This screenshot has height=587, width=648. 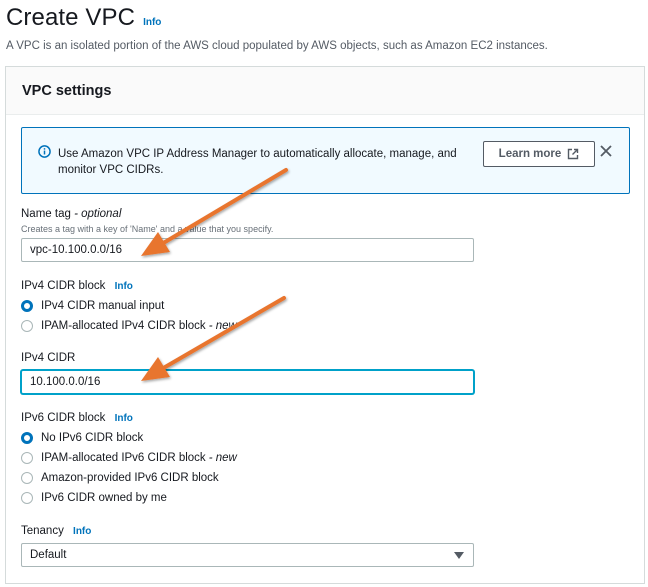 What do you see at coordinates (98, 214) in the screenshot?
I see `name-tag-optional: - optional` at bounding box center [98, 214].